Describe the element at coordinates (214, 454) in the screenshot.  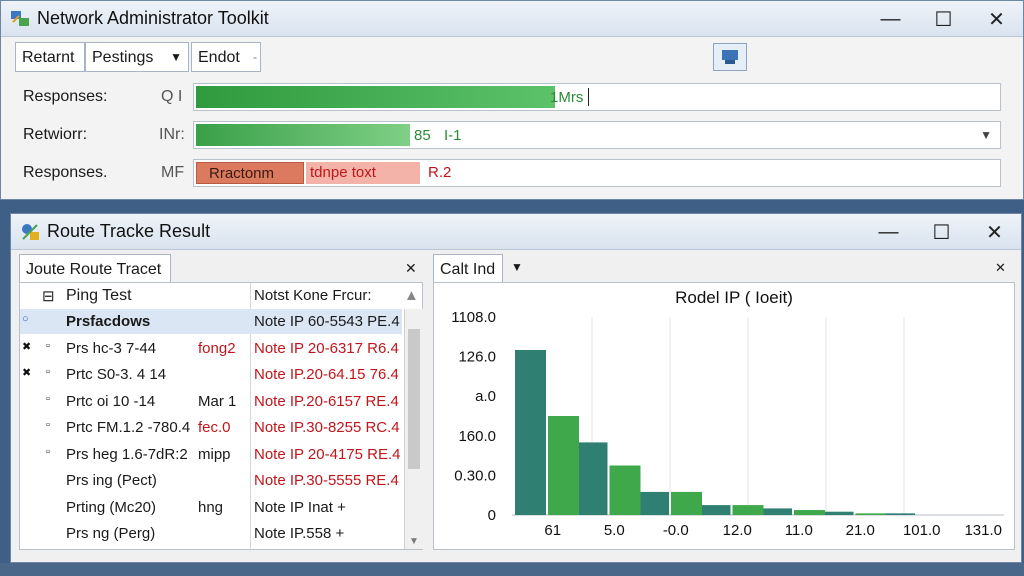
I see `ping-test-extra: mipp` at that location.